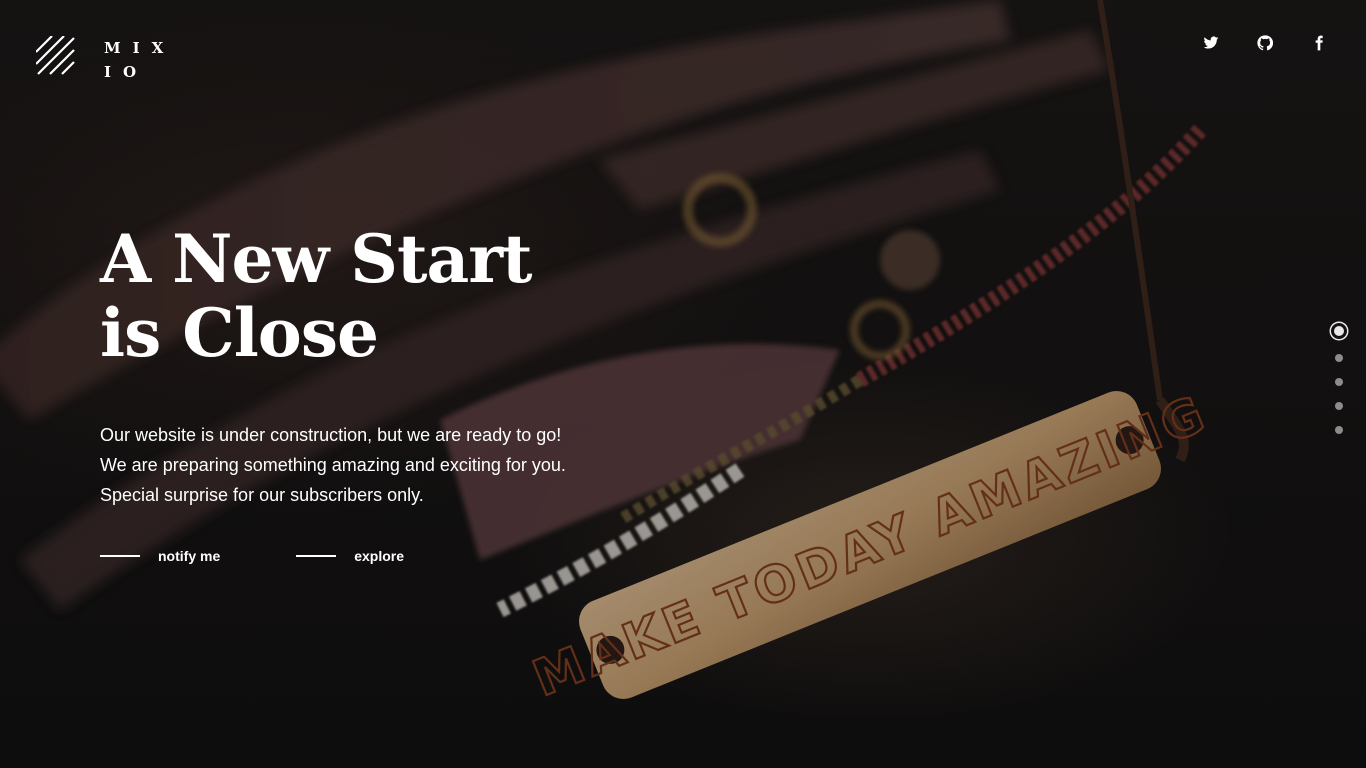 This screenshot has height=768, width=1366. What do you see at coordinates (316, 556) in the screenshot?
I see `explore-line` at bounding box center [316, 556].